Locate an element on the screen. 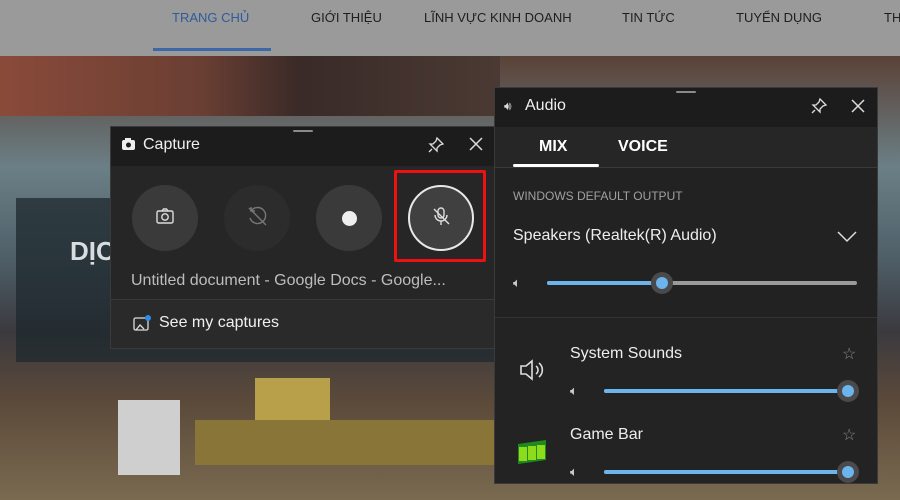  master-volume-slider is located at coordinates (702, 283).